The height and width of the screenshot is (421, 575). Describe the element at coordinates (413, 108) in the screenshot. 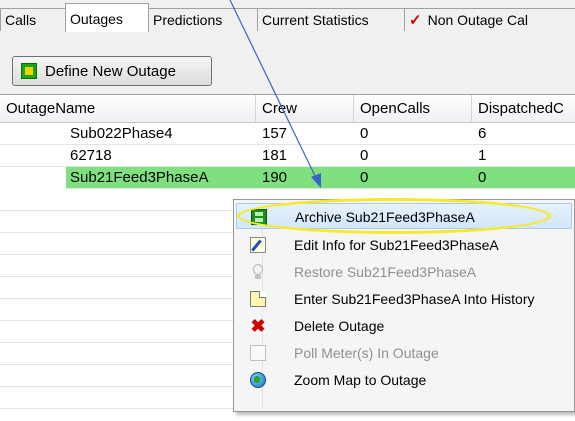

I see `header-open-calls: OpenCalls` at that location.